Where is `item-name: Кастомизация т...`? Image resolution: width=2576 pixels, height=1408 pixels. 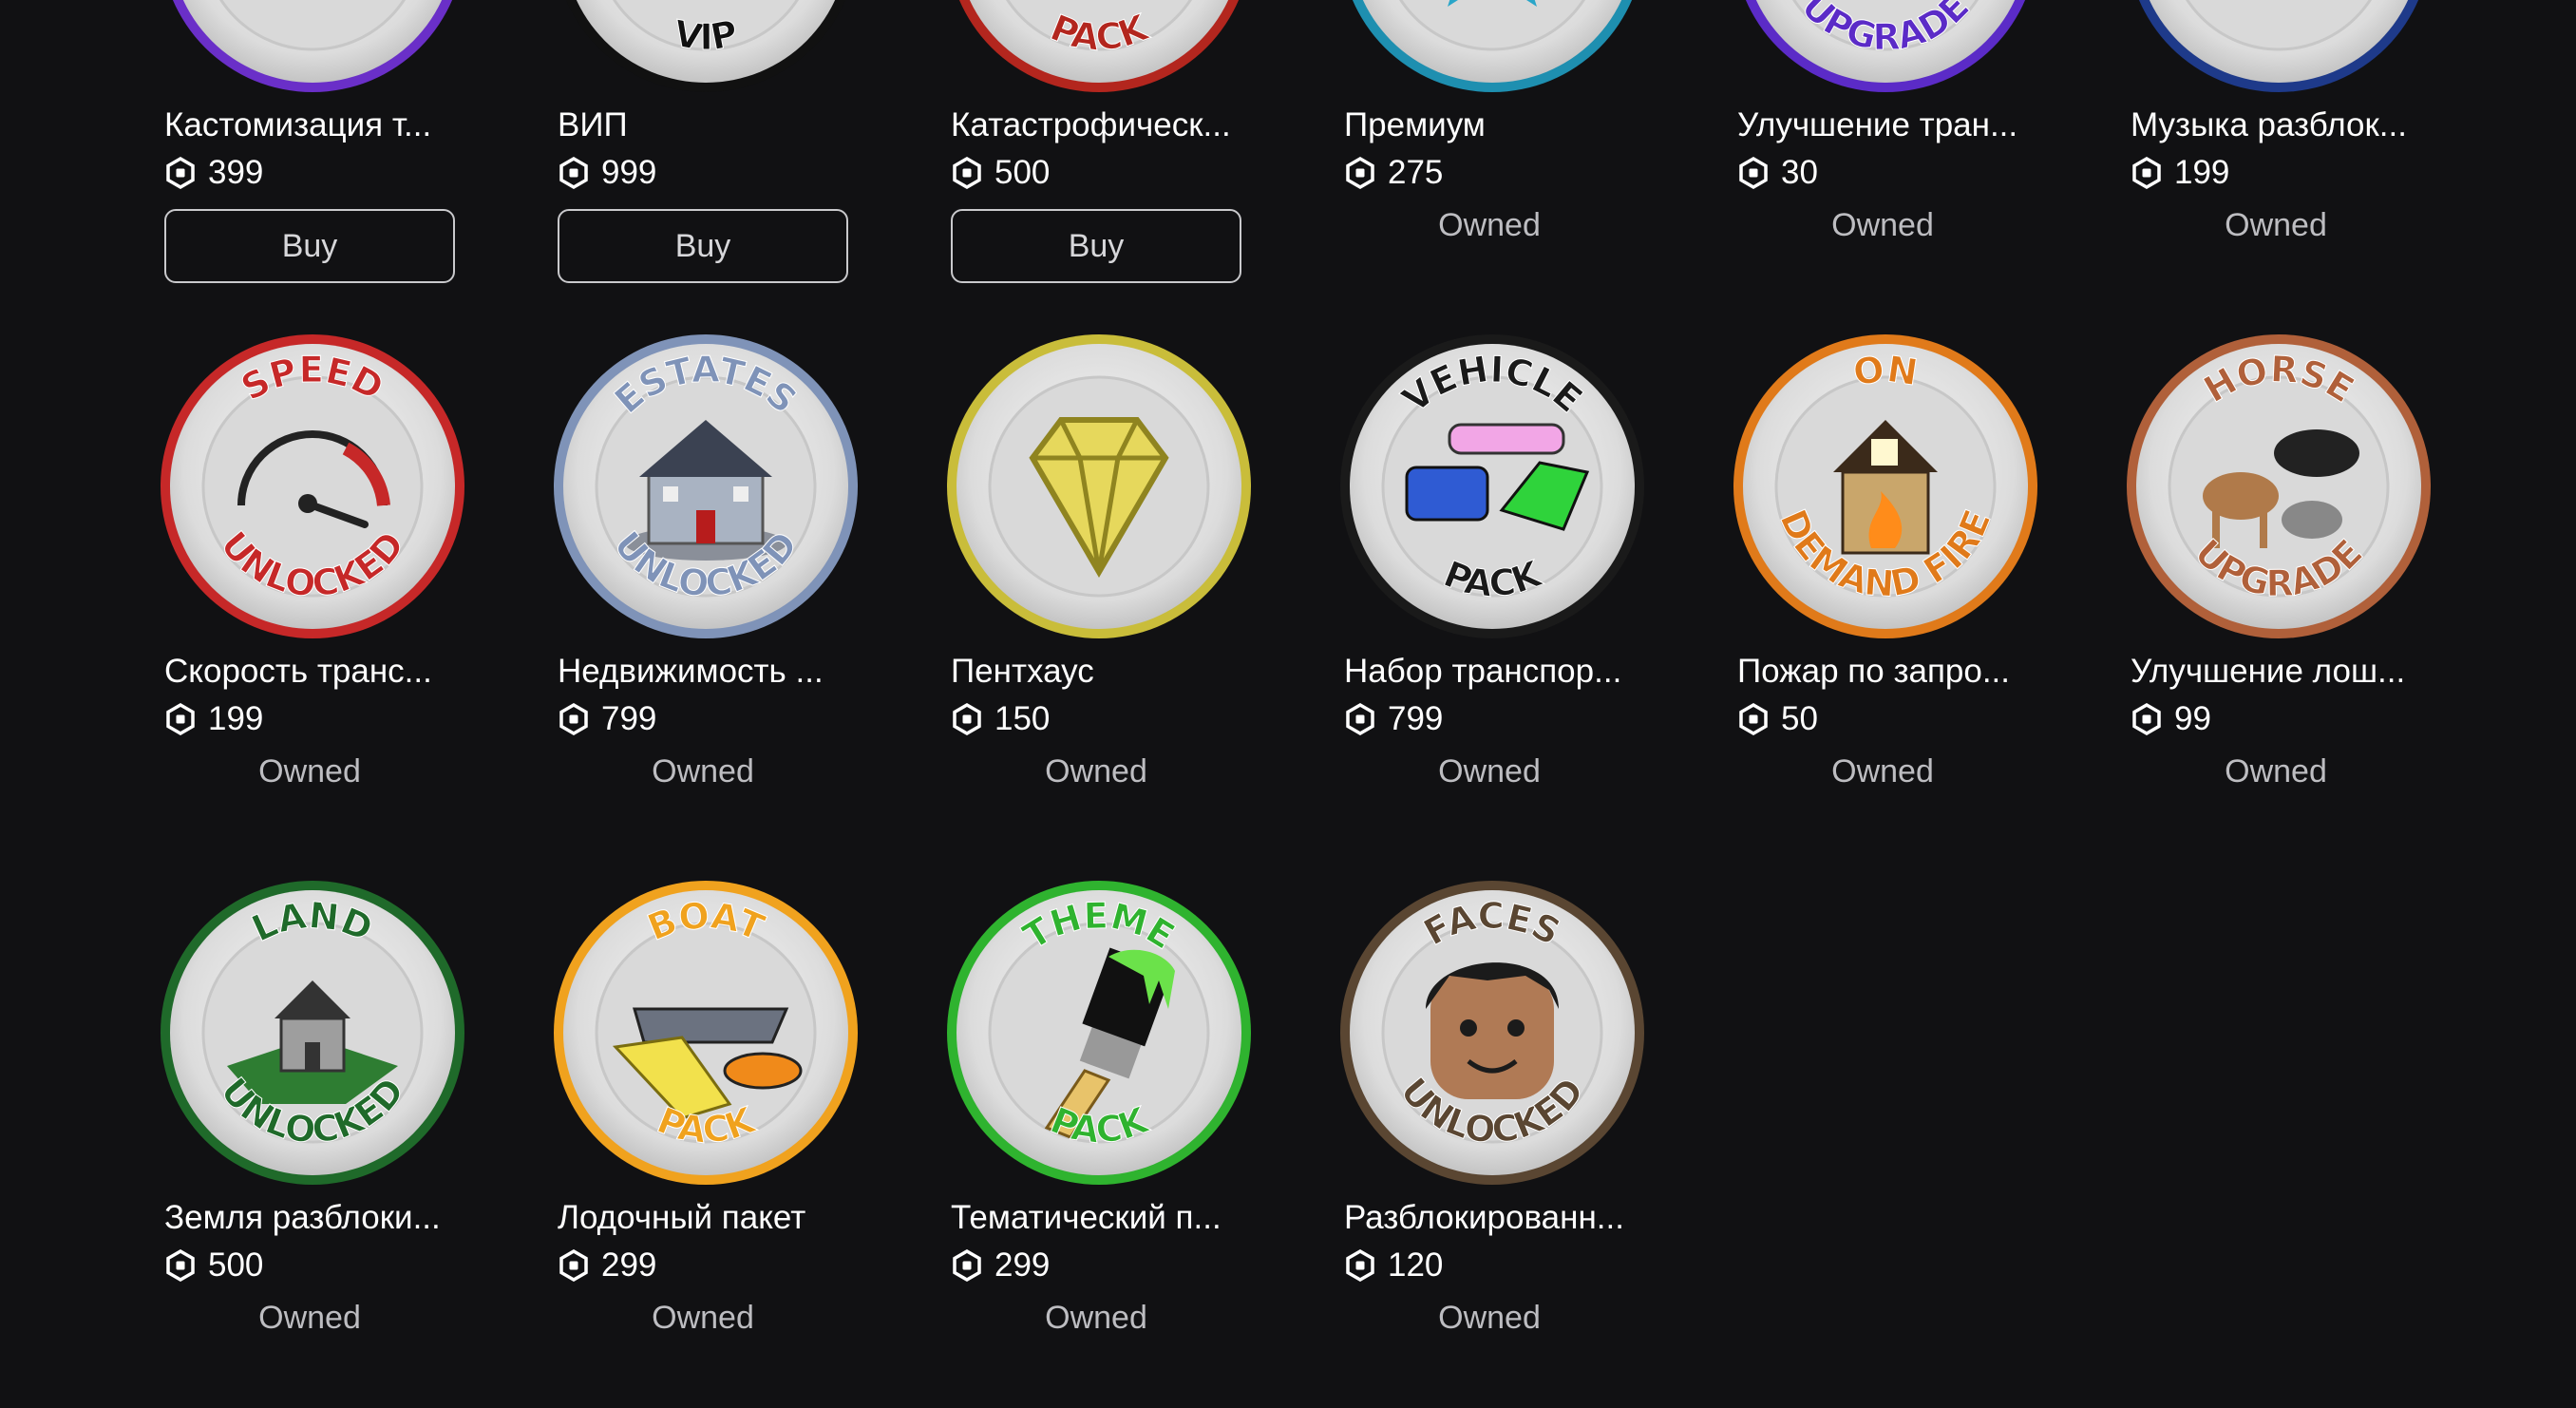 item-name: Кастомизация т... is located at coordinates (316, 125).